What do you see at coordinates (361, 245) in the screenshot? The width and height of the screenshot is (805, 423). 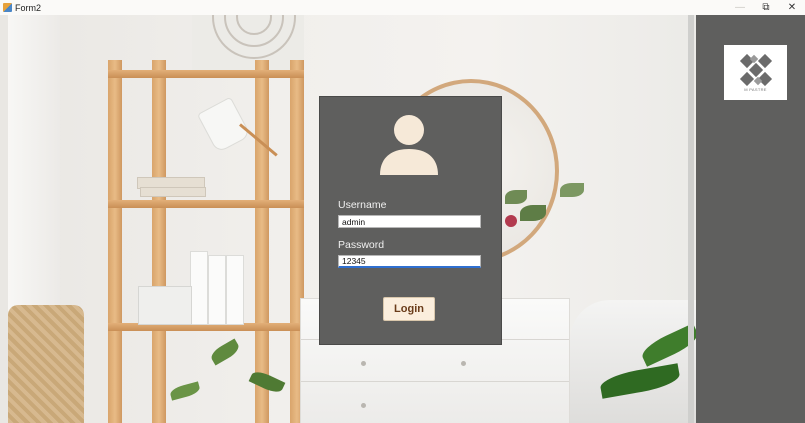 I see `password-label: Password` at bounding box center [361, 245].